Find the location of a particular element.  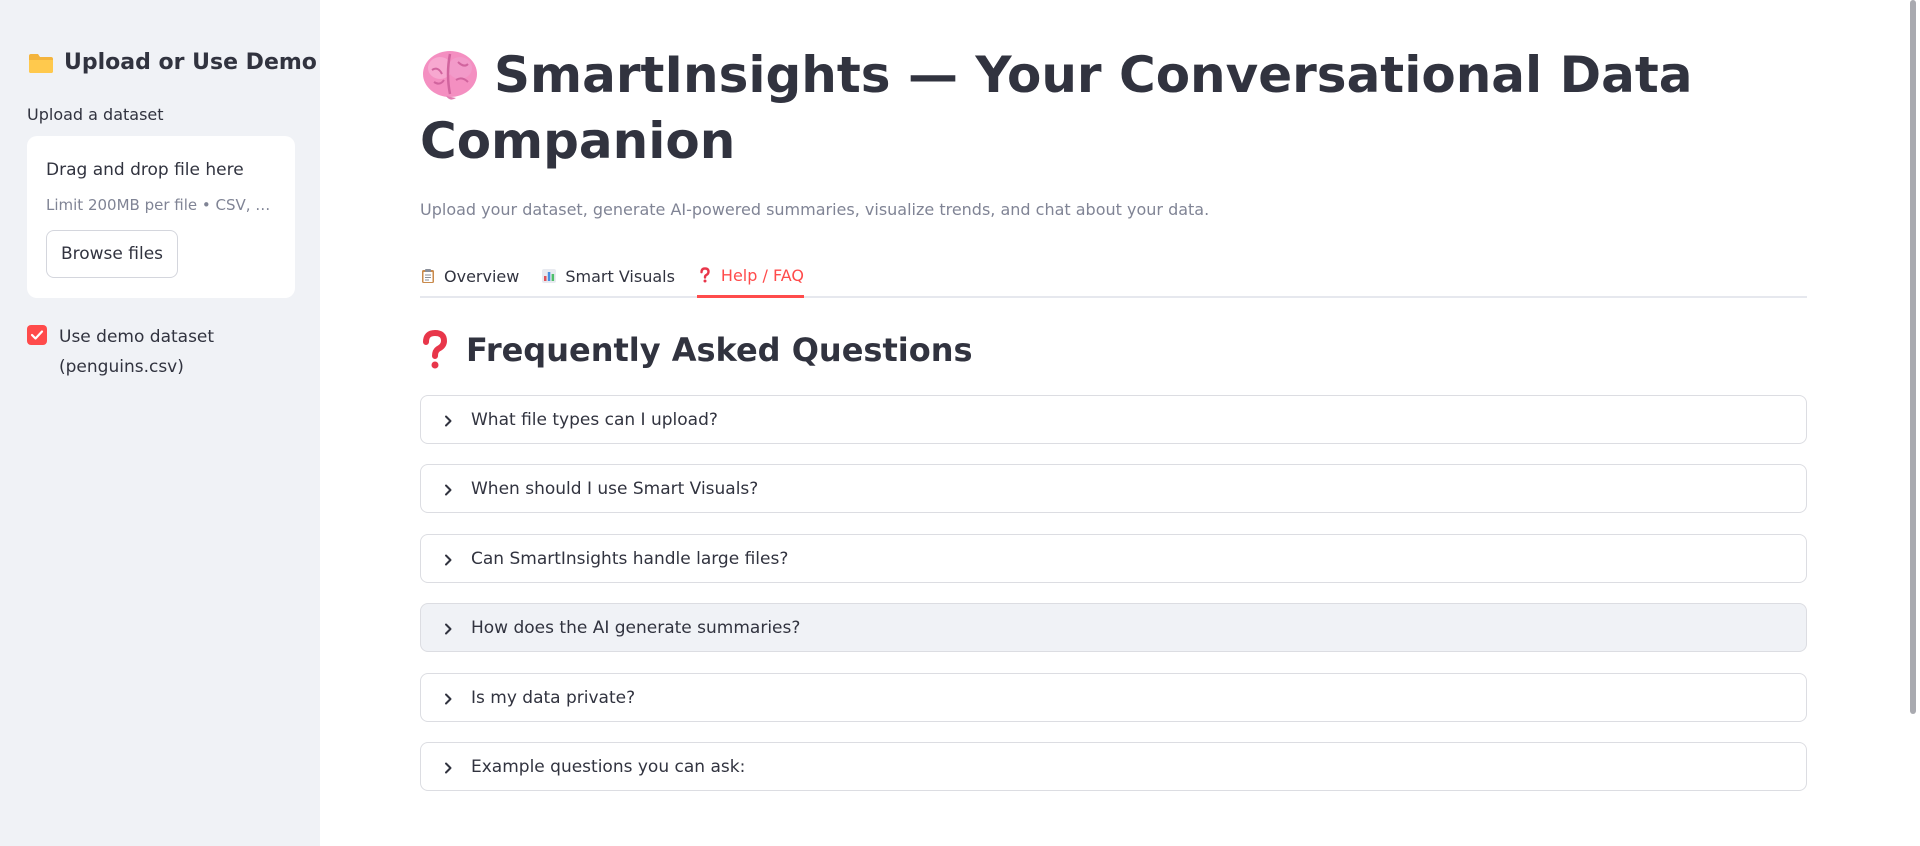

sidebar-title-text: Upload or Use Demo is located at coordinates (190, 62).